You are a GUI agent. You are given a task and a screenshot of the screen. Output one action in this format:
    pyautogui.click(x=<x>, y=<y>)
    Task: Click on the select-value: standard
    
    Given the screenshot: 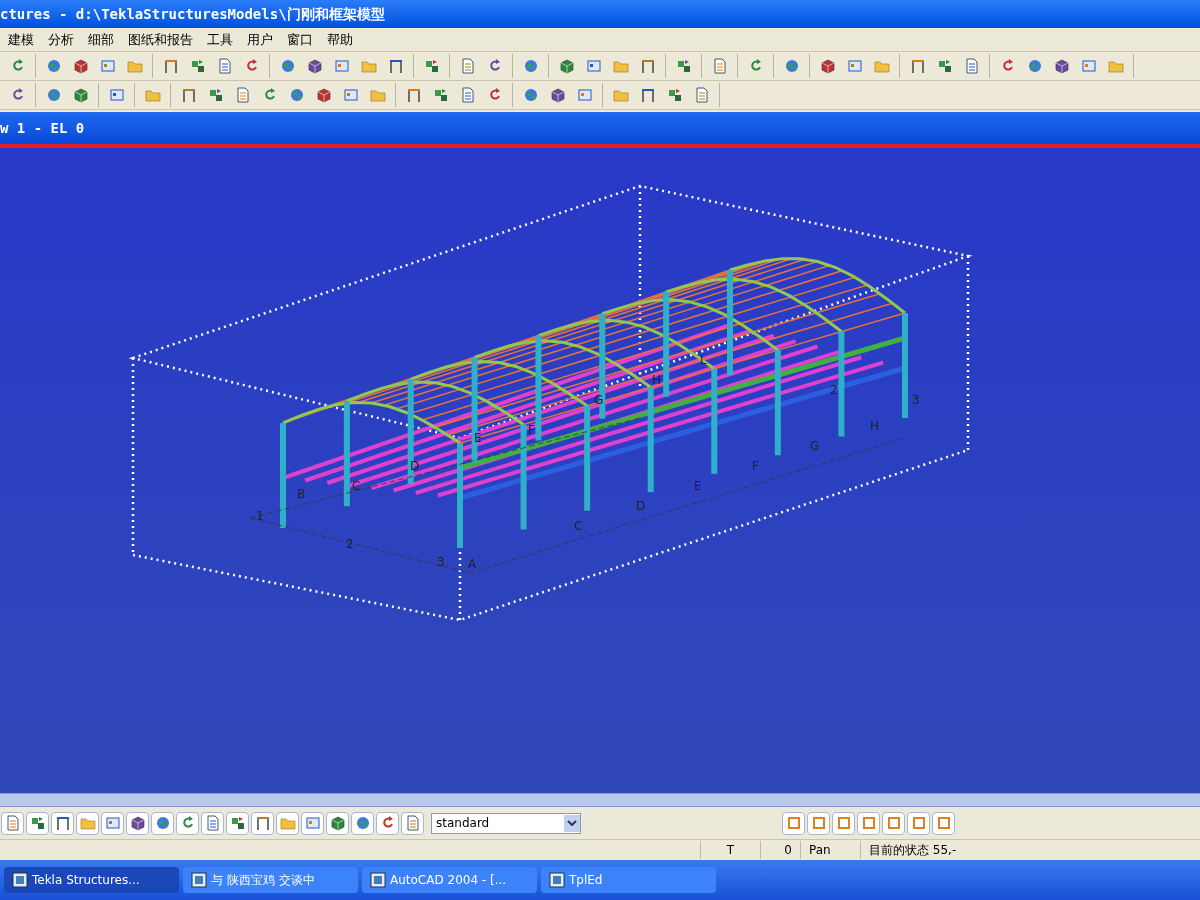 What is the action you would take?
    pyautogui.click(x=463, y=823)
    